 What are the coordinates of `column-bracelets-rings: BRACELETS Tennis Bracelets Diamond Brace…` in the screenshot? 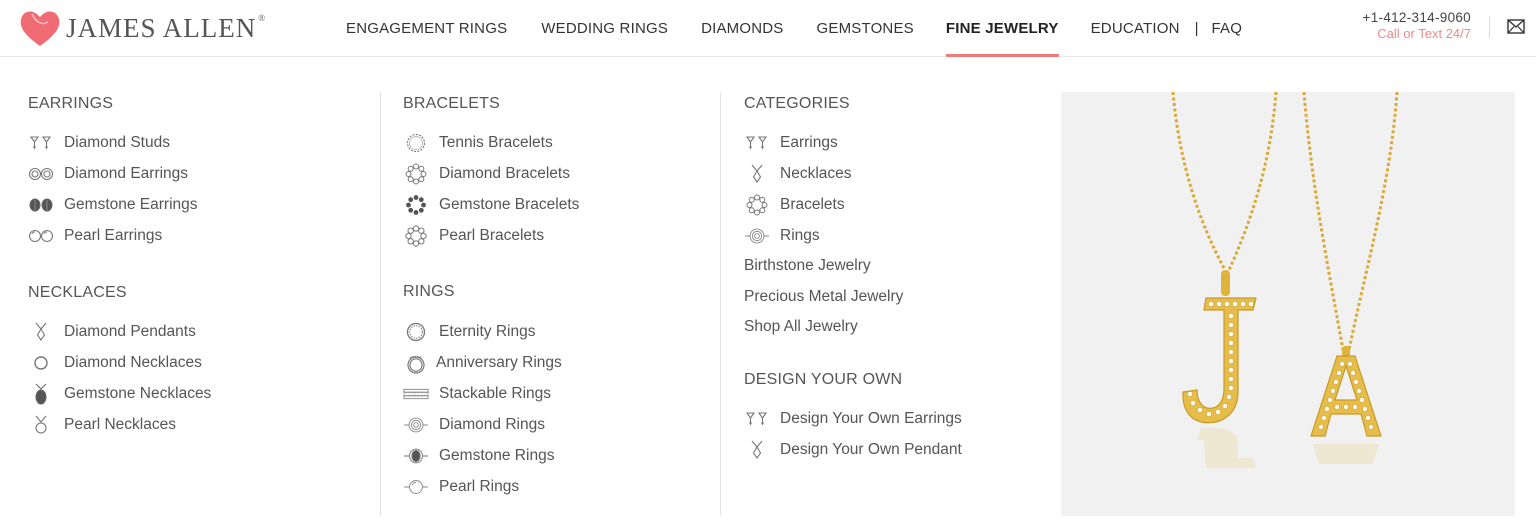 It's located at (491, 297).